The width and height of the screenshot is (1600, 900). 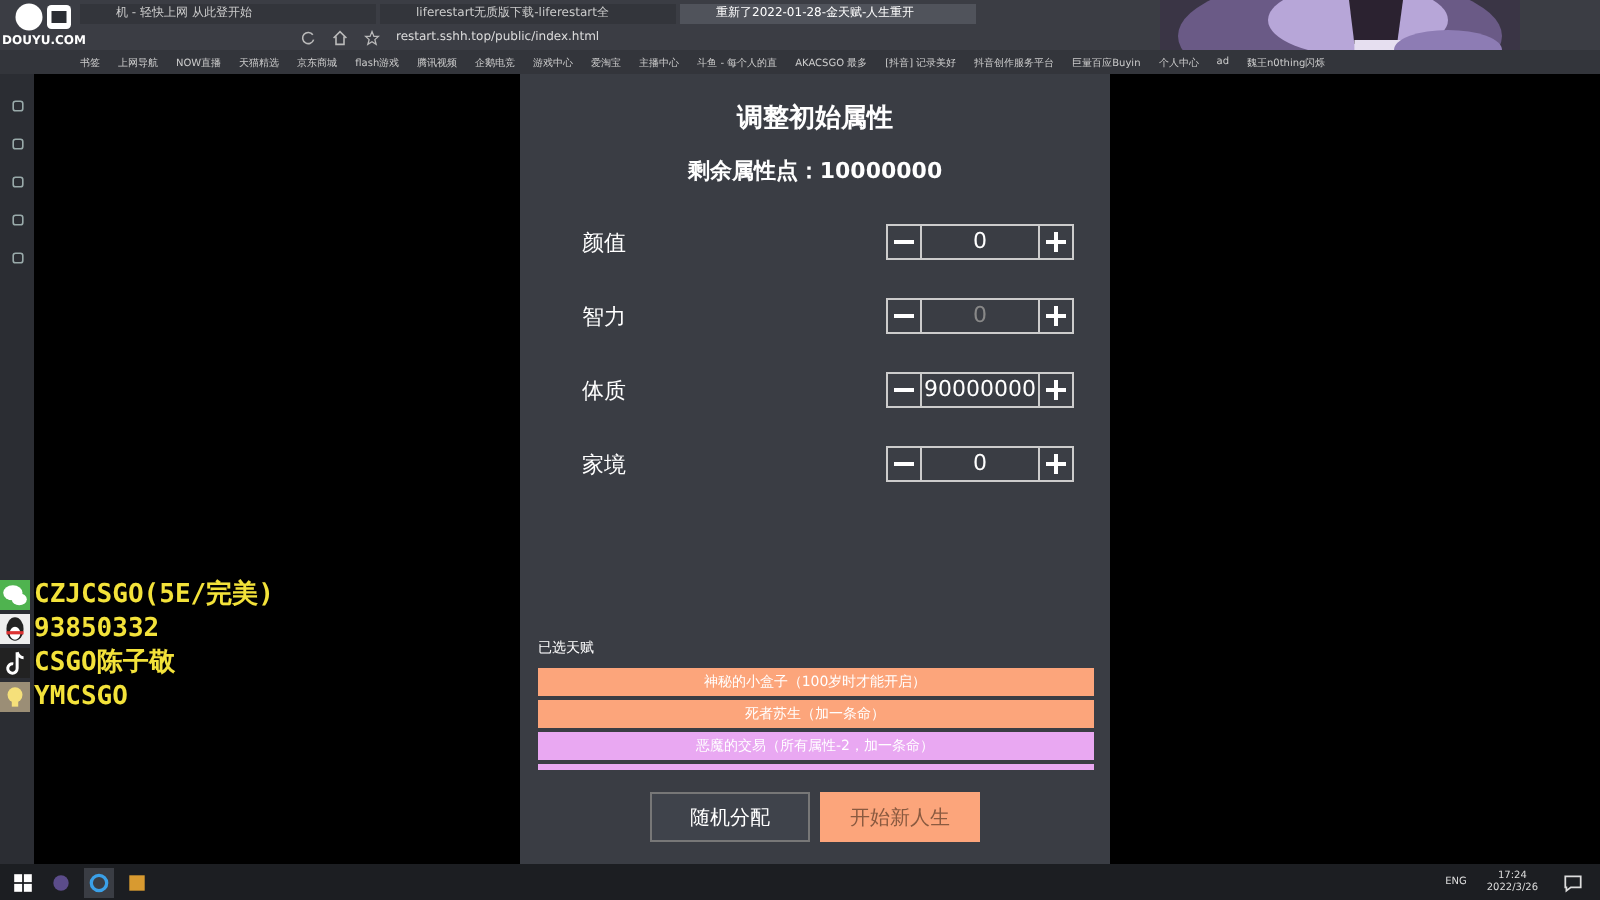 What do you see at coordinates (815, 171) in the screenshot?
I see `remaining-points: 剩余属性点：10000000` at bounding box center [815, 171].